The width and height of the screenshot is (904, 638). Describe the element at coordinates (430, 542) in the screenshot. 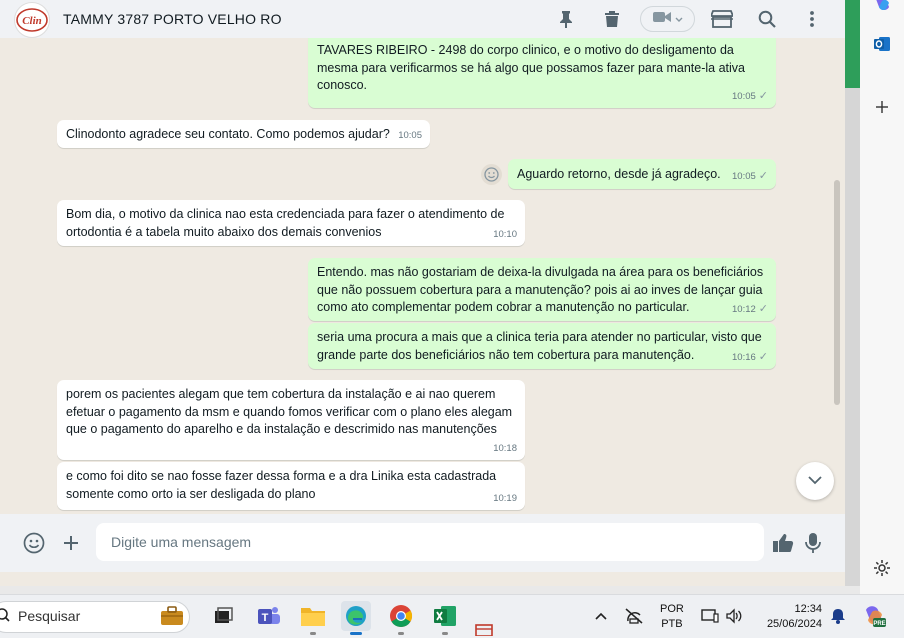

I see `message-input` at that location.